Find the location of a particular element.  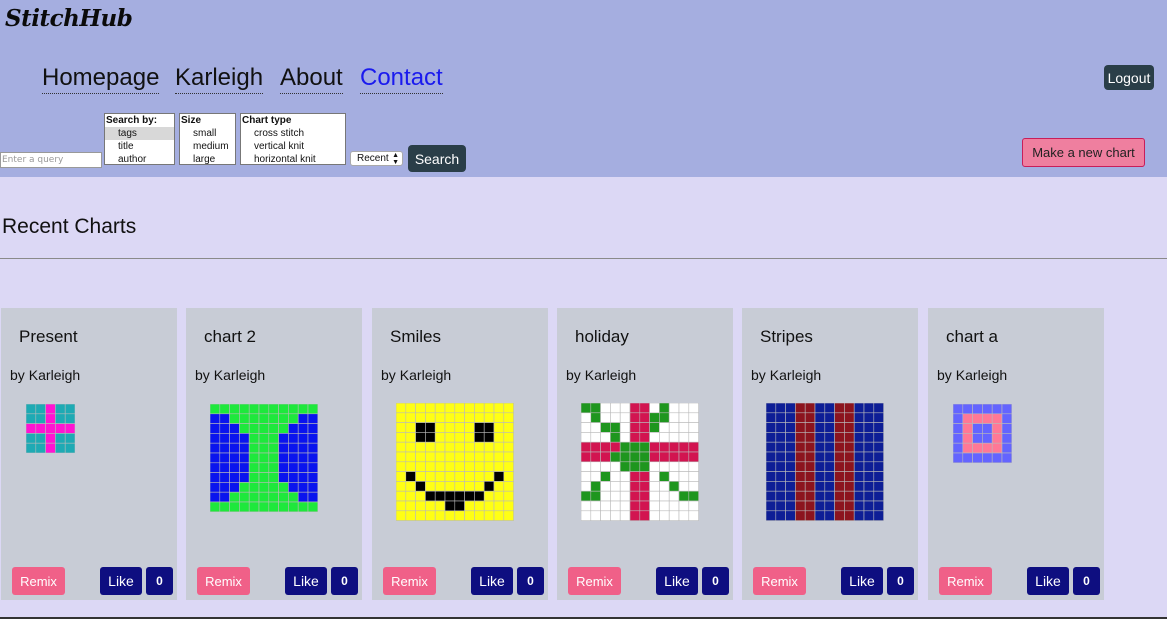

logout-button: Logout is located at coordinates (1129, 77).